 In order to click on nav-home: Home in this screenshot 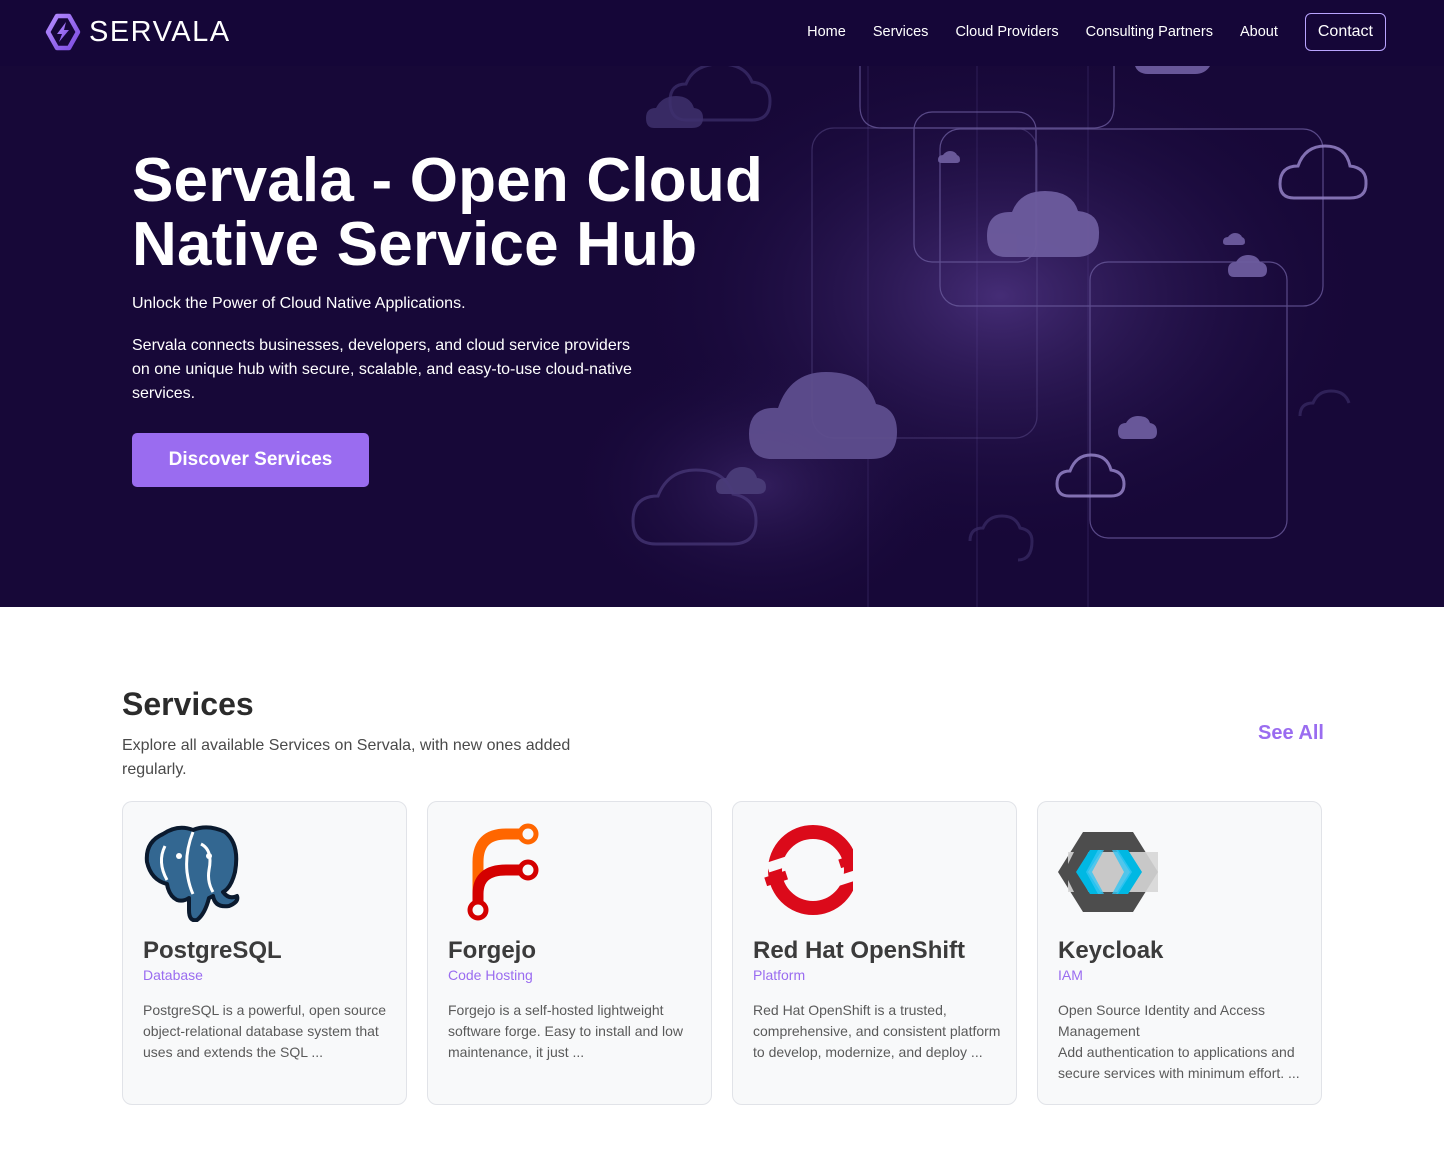, I will do `click(826, 32)`.